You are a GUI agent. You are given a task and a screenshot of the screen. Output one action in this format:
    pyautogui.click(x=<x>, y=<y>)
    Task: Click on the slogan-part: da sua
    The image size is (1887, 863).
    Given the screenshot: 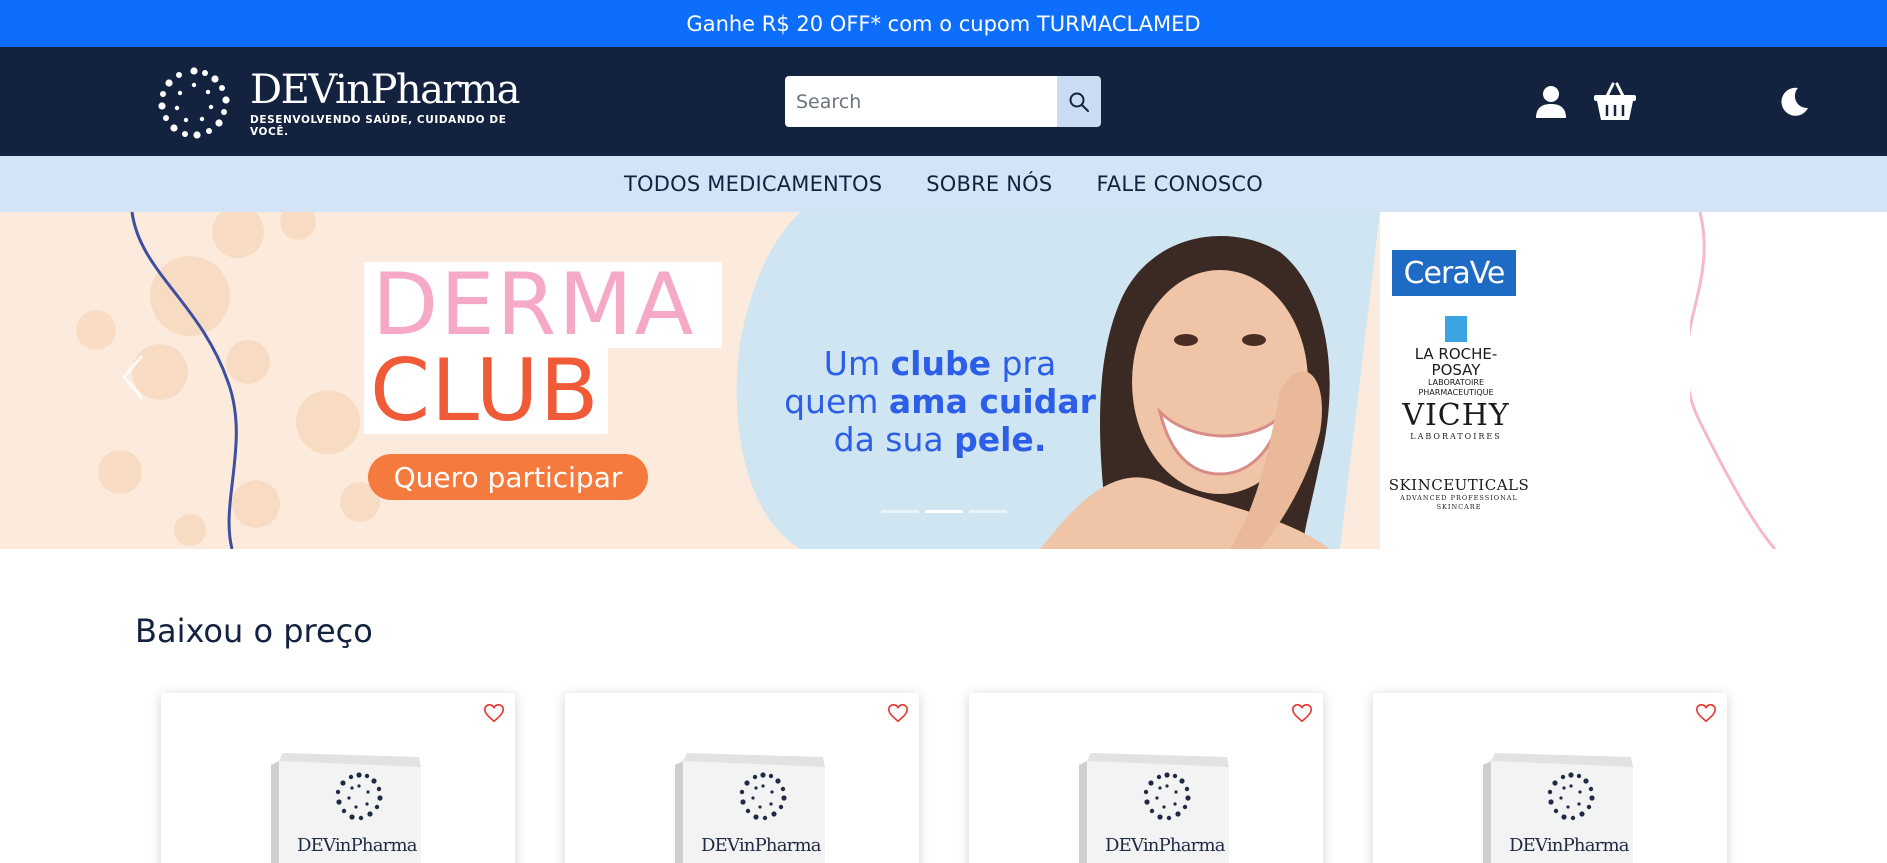 What is the action you would take?
    pyautogui.click(x=894, y=439)
    